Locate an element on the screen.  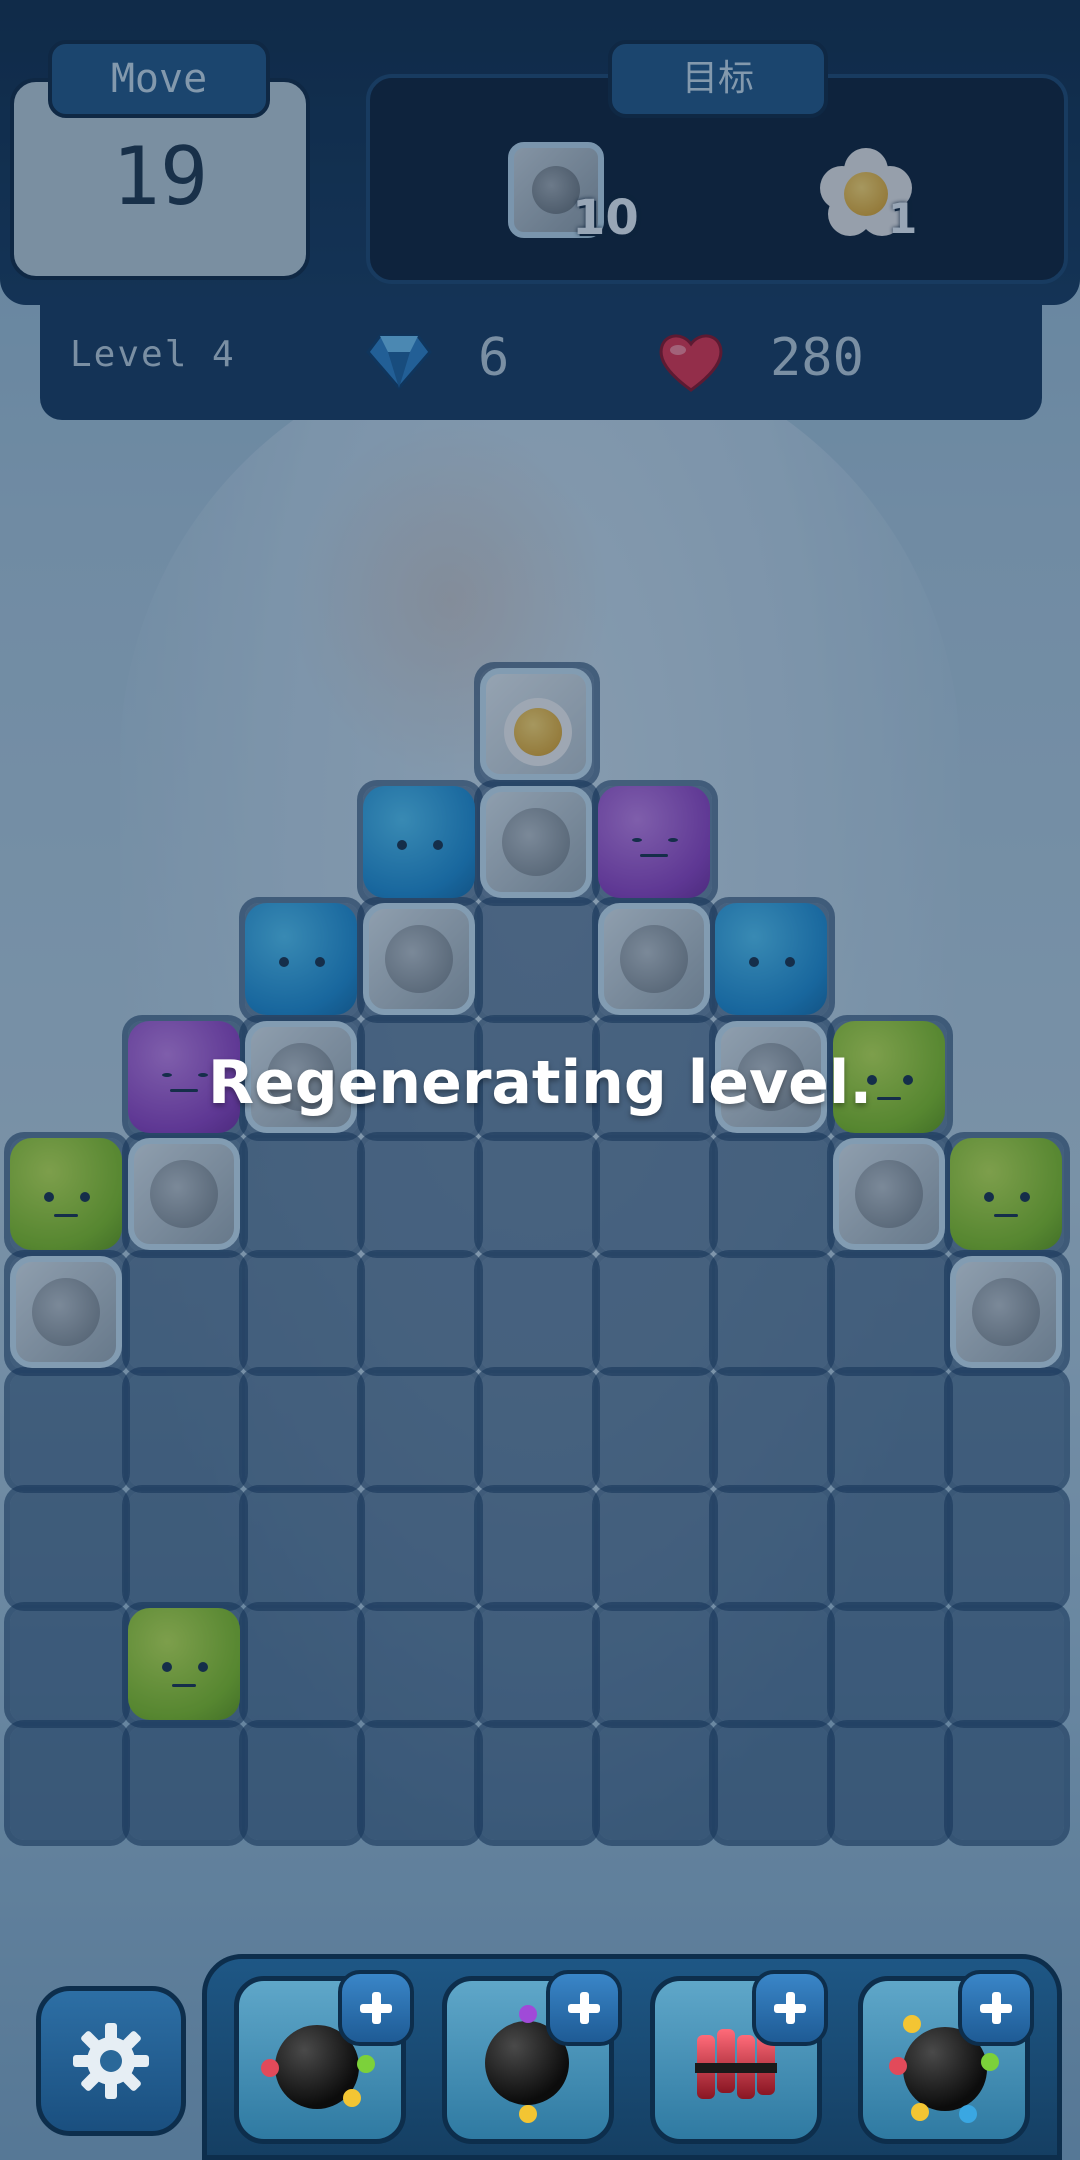
regenerating-message: Regenerating level. is located at coordinates (540, 1083).